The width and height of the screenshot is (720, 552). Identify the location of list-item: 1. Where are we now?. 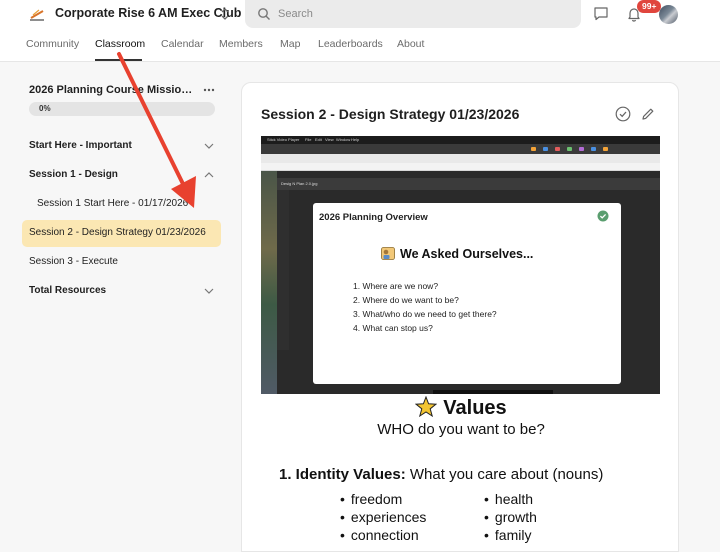
(396, 286).